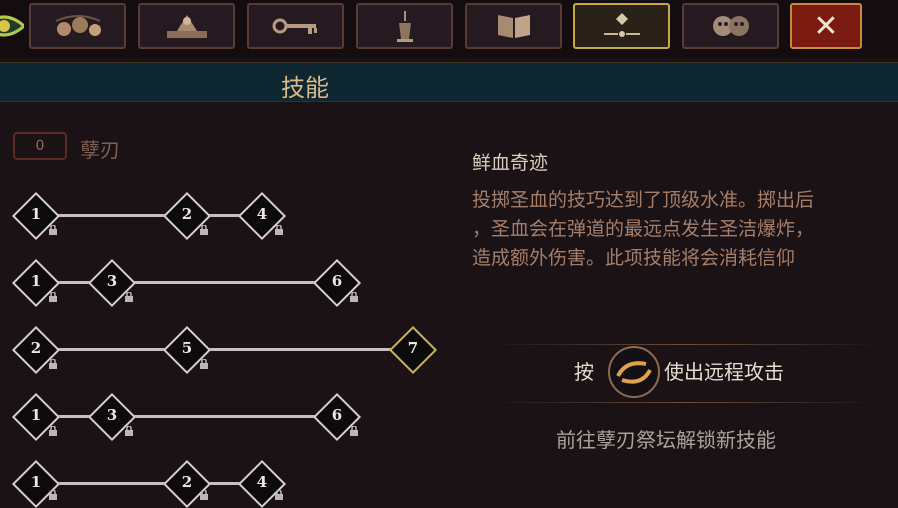 Image resolution: width=898 pixels, height=508 pixels. What do you see at coordinates (634, 372) in the screenshot?
I see `ranged-attack-button-icon` at bounding box center [634, 372].